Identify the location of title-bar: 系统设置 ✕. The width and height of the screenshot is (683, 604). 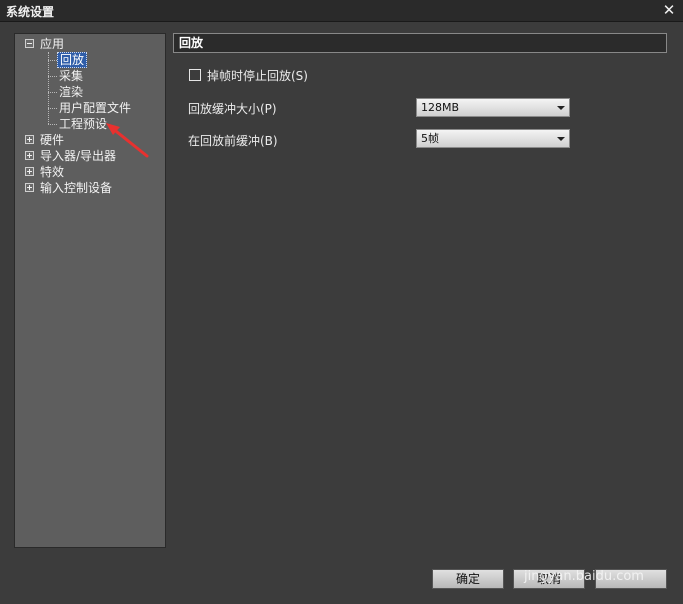
(341, 11).